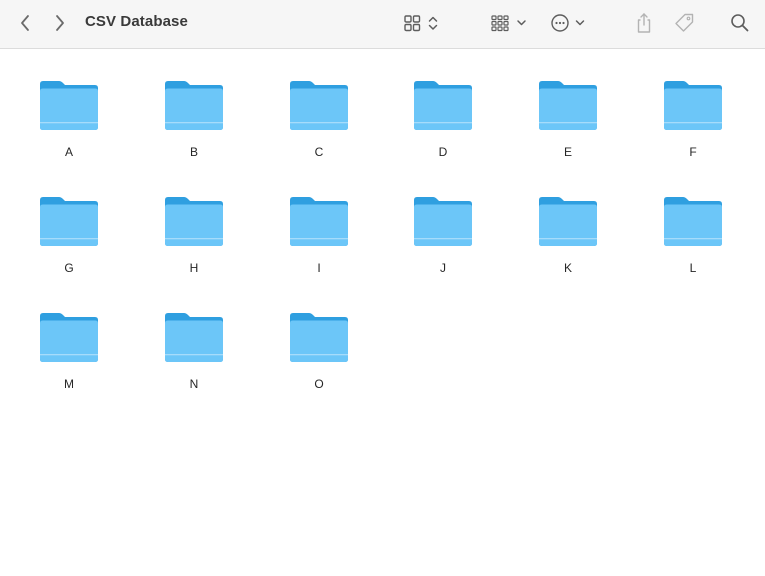 The height and width of the screenshot is (576, 765). I want to click on folder-label: H, so click(194, 268).